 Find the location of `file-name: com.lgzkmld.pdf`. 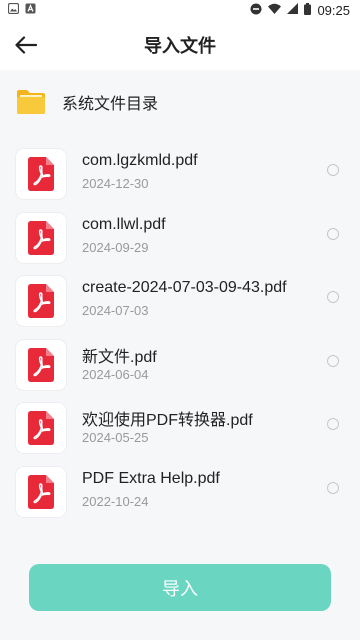

file-name: com.lgzkmld.pdf is located at coordinates (140, 160).